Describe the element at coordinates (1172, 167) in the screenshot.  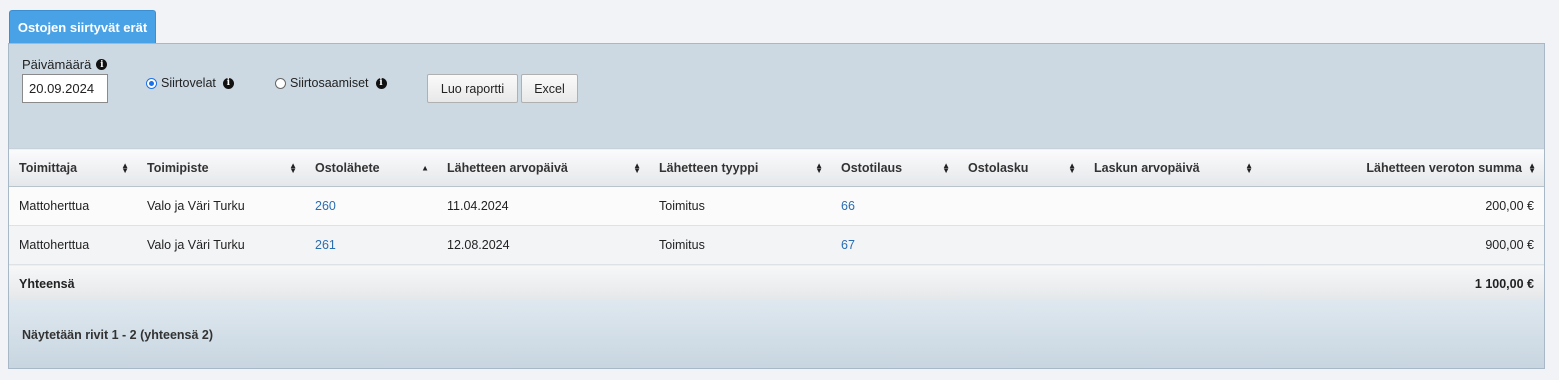
I see `column-header-invoice-date: Laskun arvopäivä ▲ ▼` at that location.